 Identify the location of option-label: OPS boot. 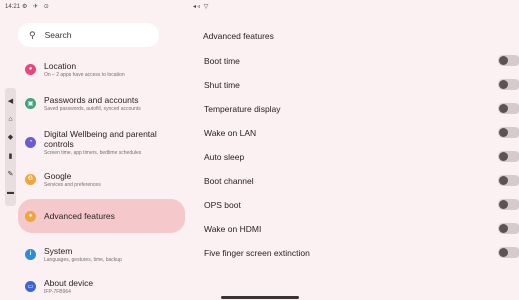
(222, 204).